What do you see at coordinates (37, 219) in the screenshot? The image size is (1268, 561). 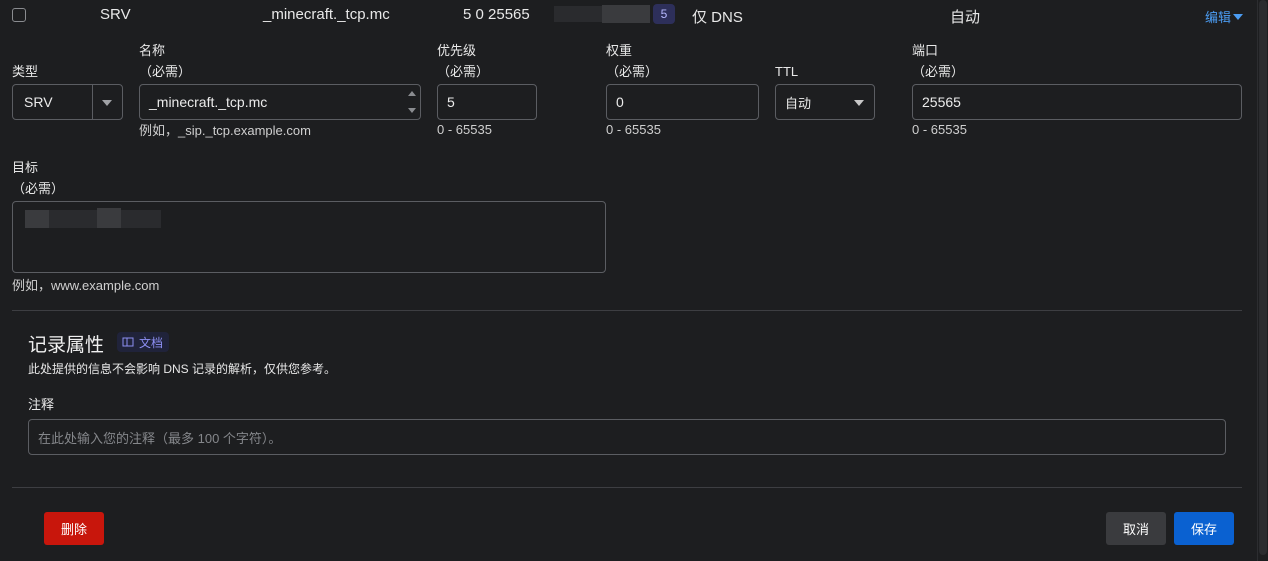 I see `redacted-target` at bounding box center [37, 219].